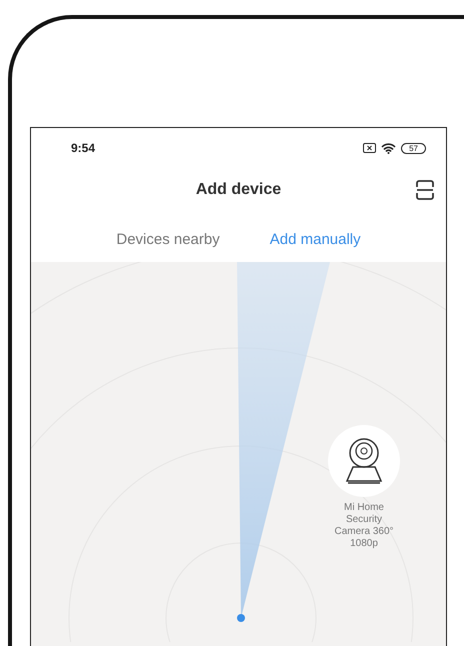 This screenshot has height=646, width=464. Describe the element at coordinates (168, 239) in the screenshot. I see `tab: Devices nearby` at that location.